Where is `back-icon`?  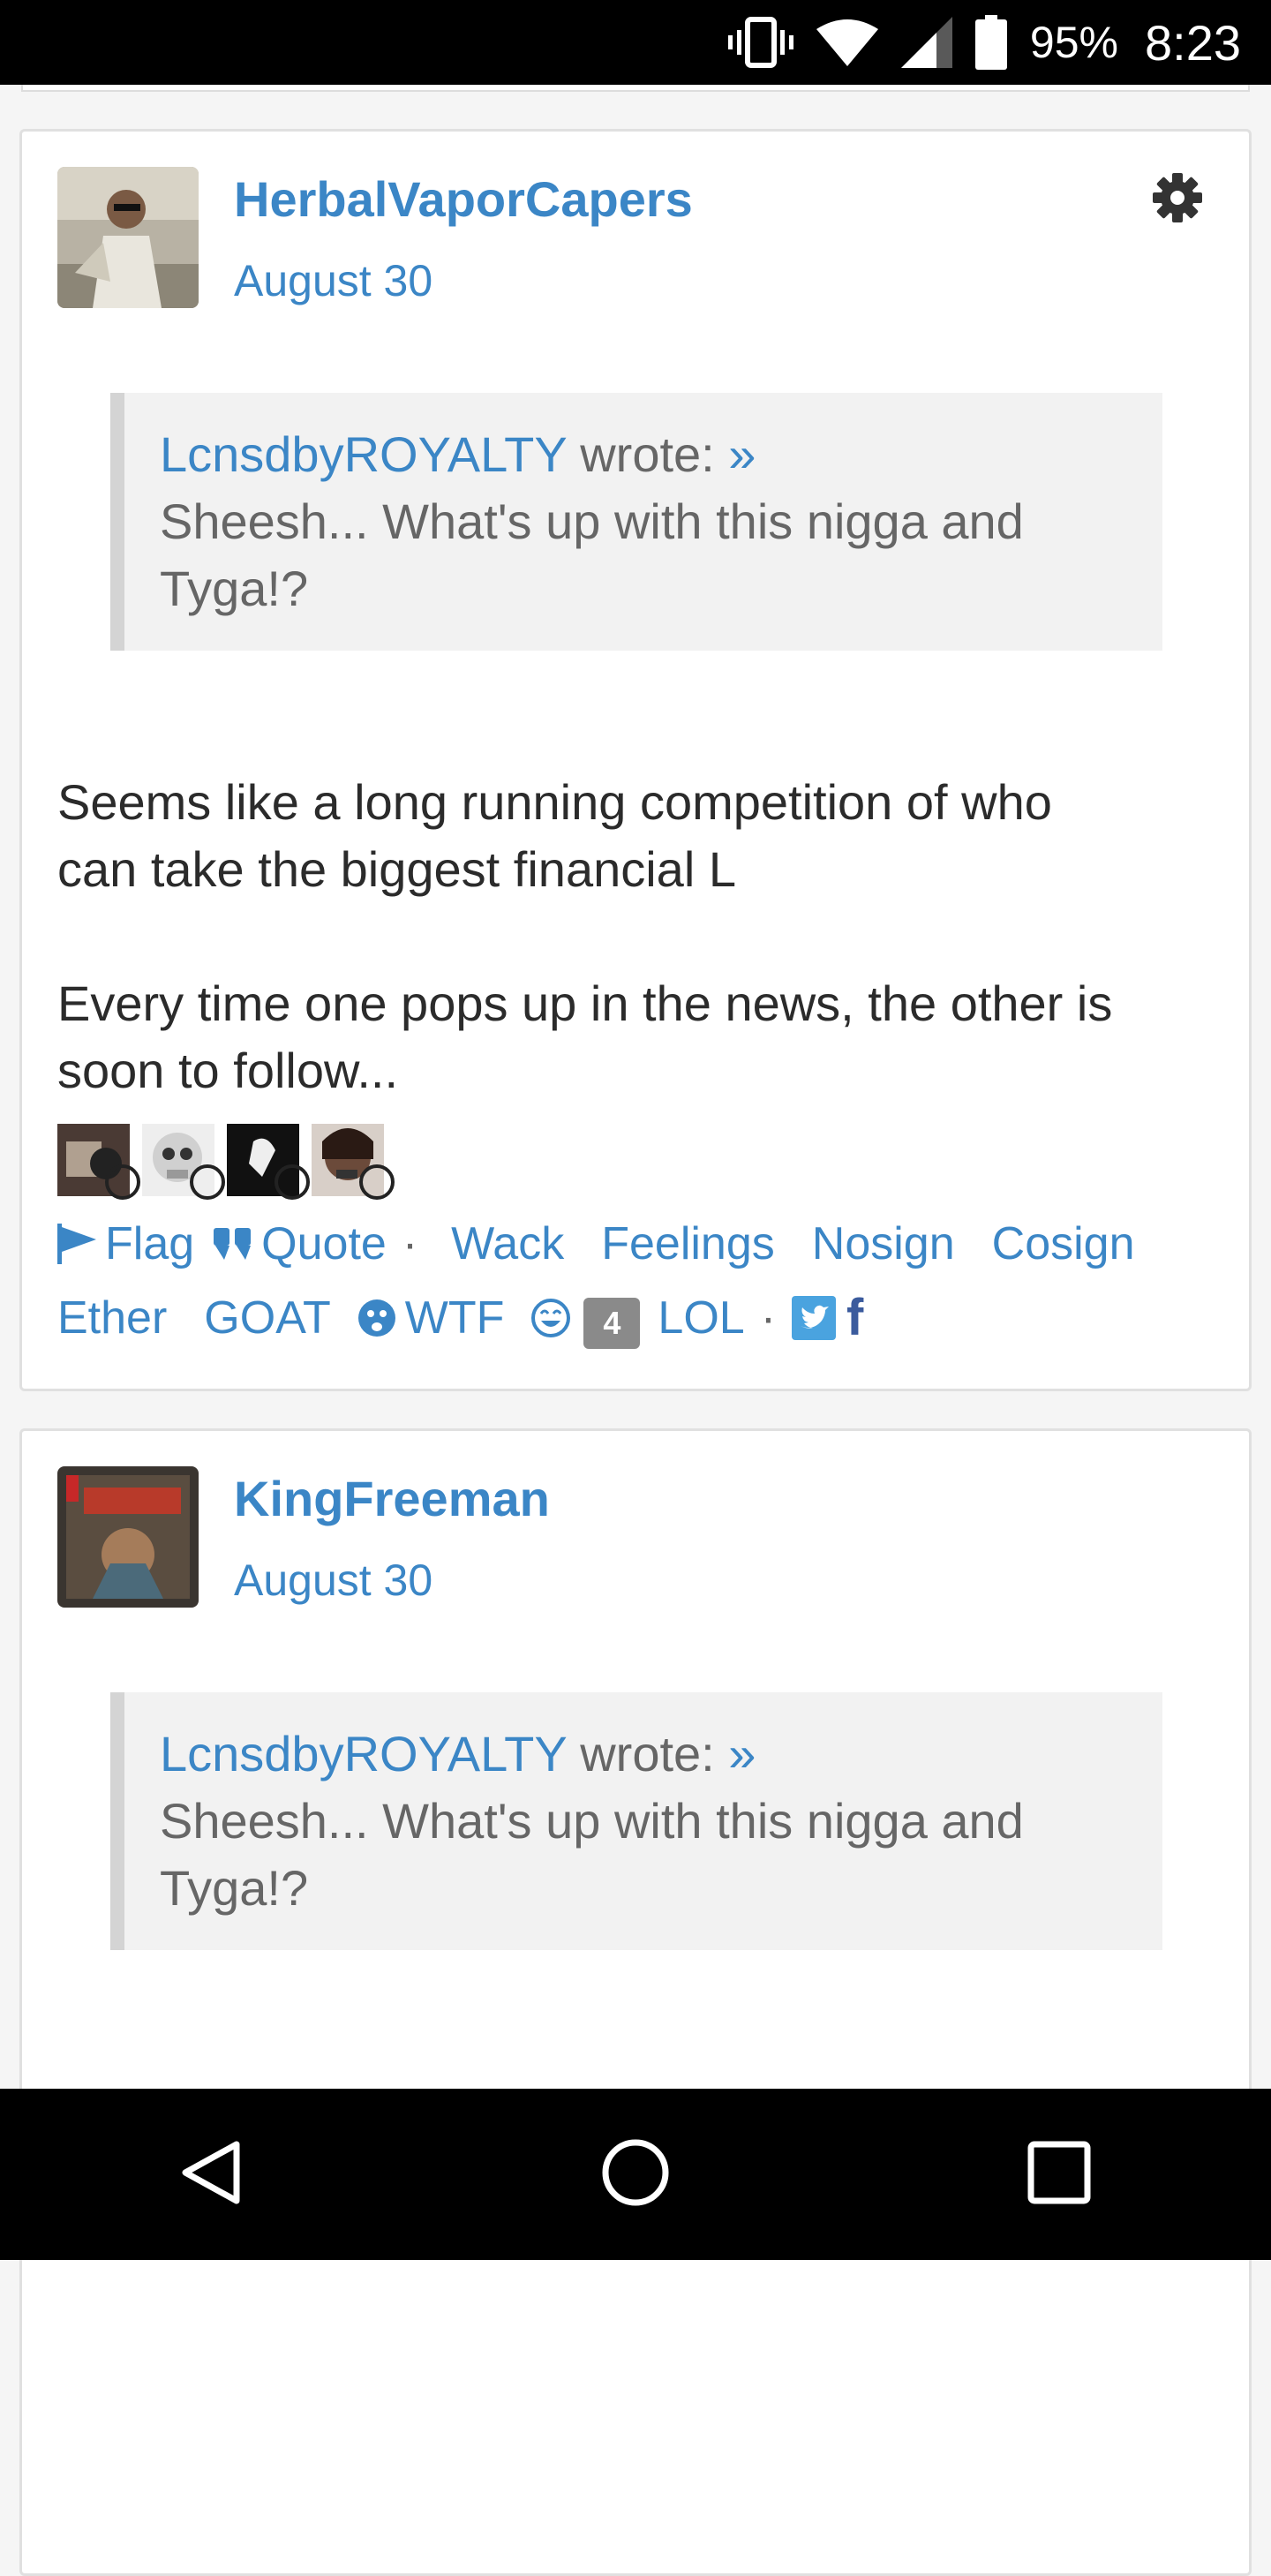
back-icon is located at coordinates (212, 2174).